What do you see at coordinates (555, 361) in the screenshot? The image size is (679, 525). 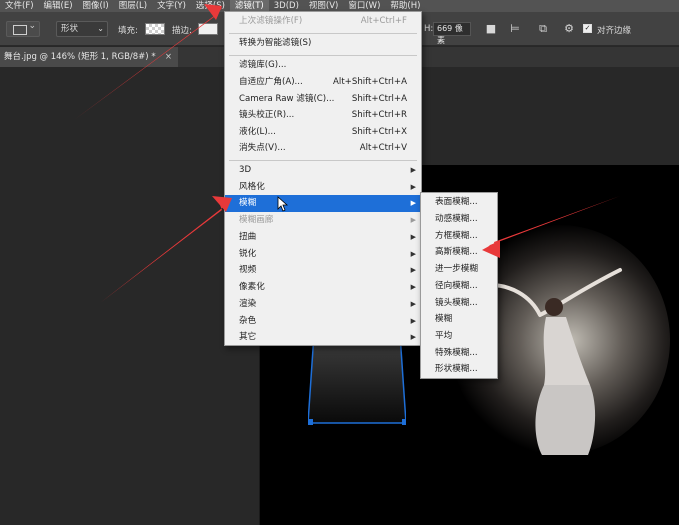 I see `dancer-figure` at bounding box center [555, 361].